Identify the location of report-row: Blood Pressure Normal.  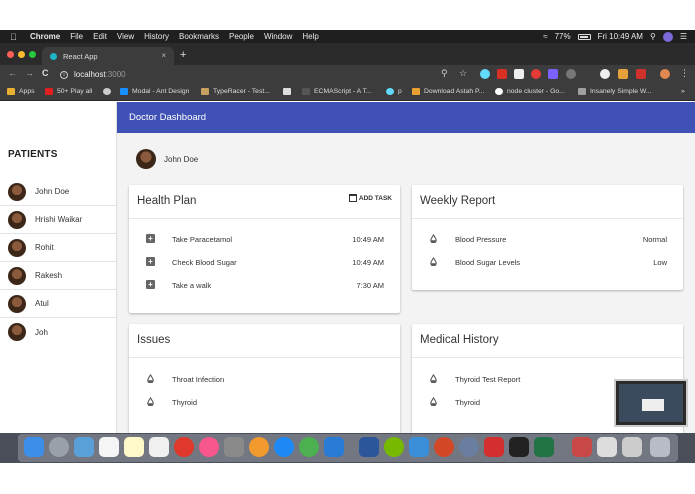
(547, 239).